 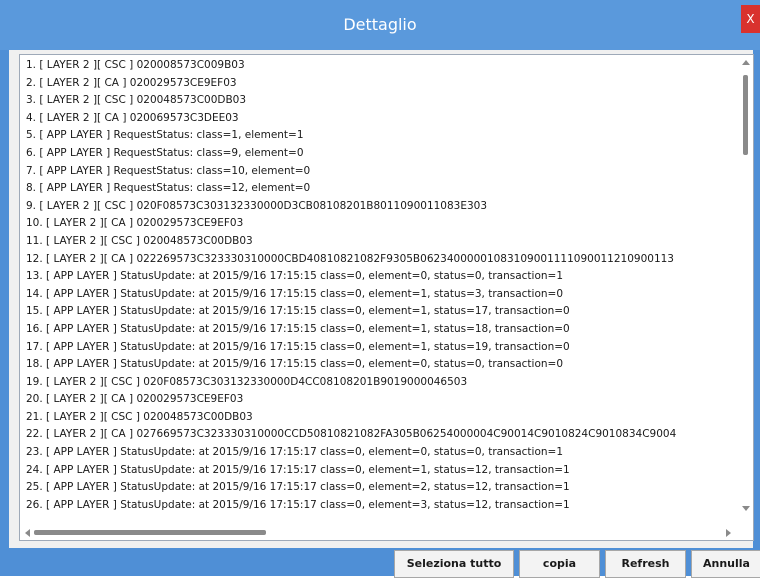 I want to click on log-line: 4. [ LAYER 2 ][ CA ] 020069573C3DEE03, so click(x=132, y=117).